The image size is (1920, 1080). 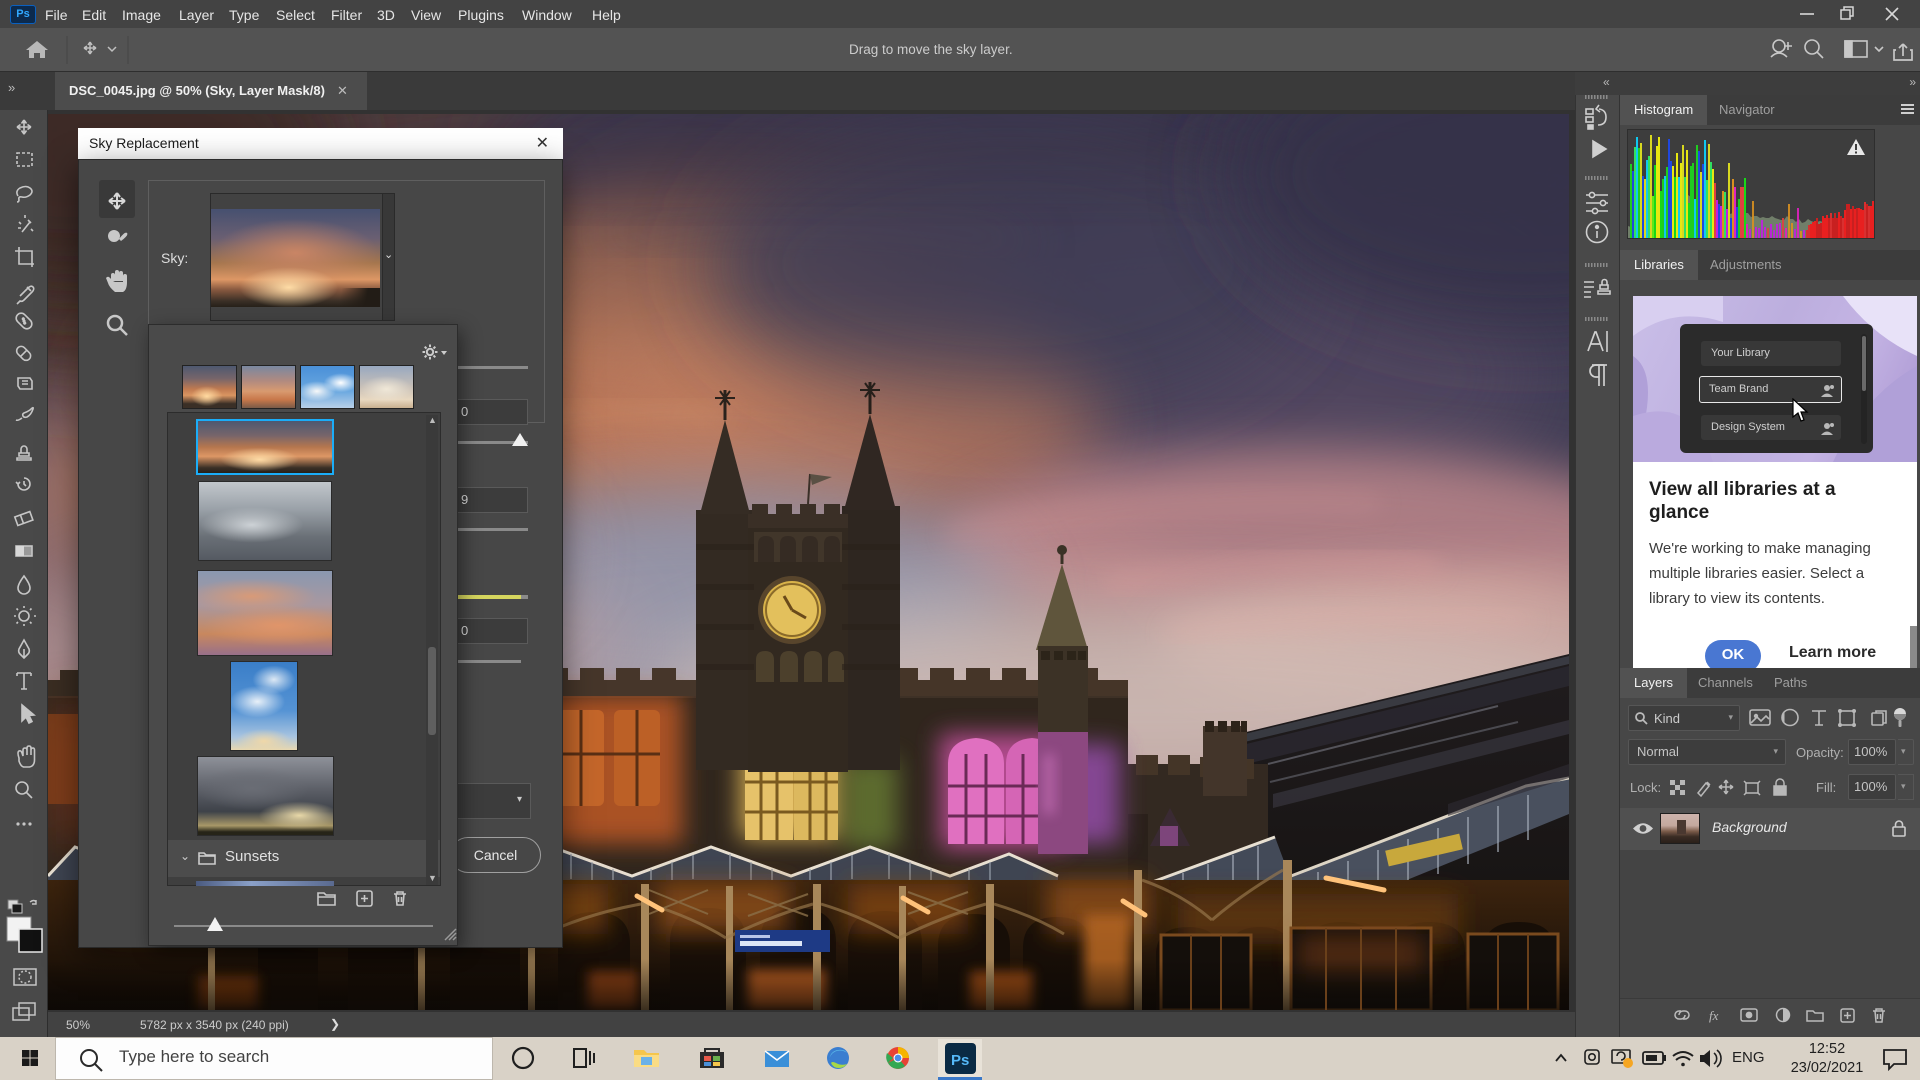 What do you see at coordinates (960, 1060) in the screenshot?
I see `svg-text: Ps` at bounding box center [960, 1060].